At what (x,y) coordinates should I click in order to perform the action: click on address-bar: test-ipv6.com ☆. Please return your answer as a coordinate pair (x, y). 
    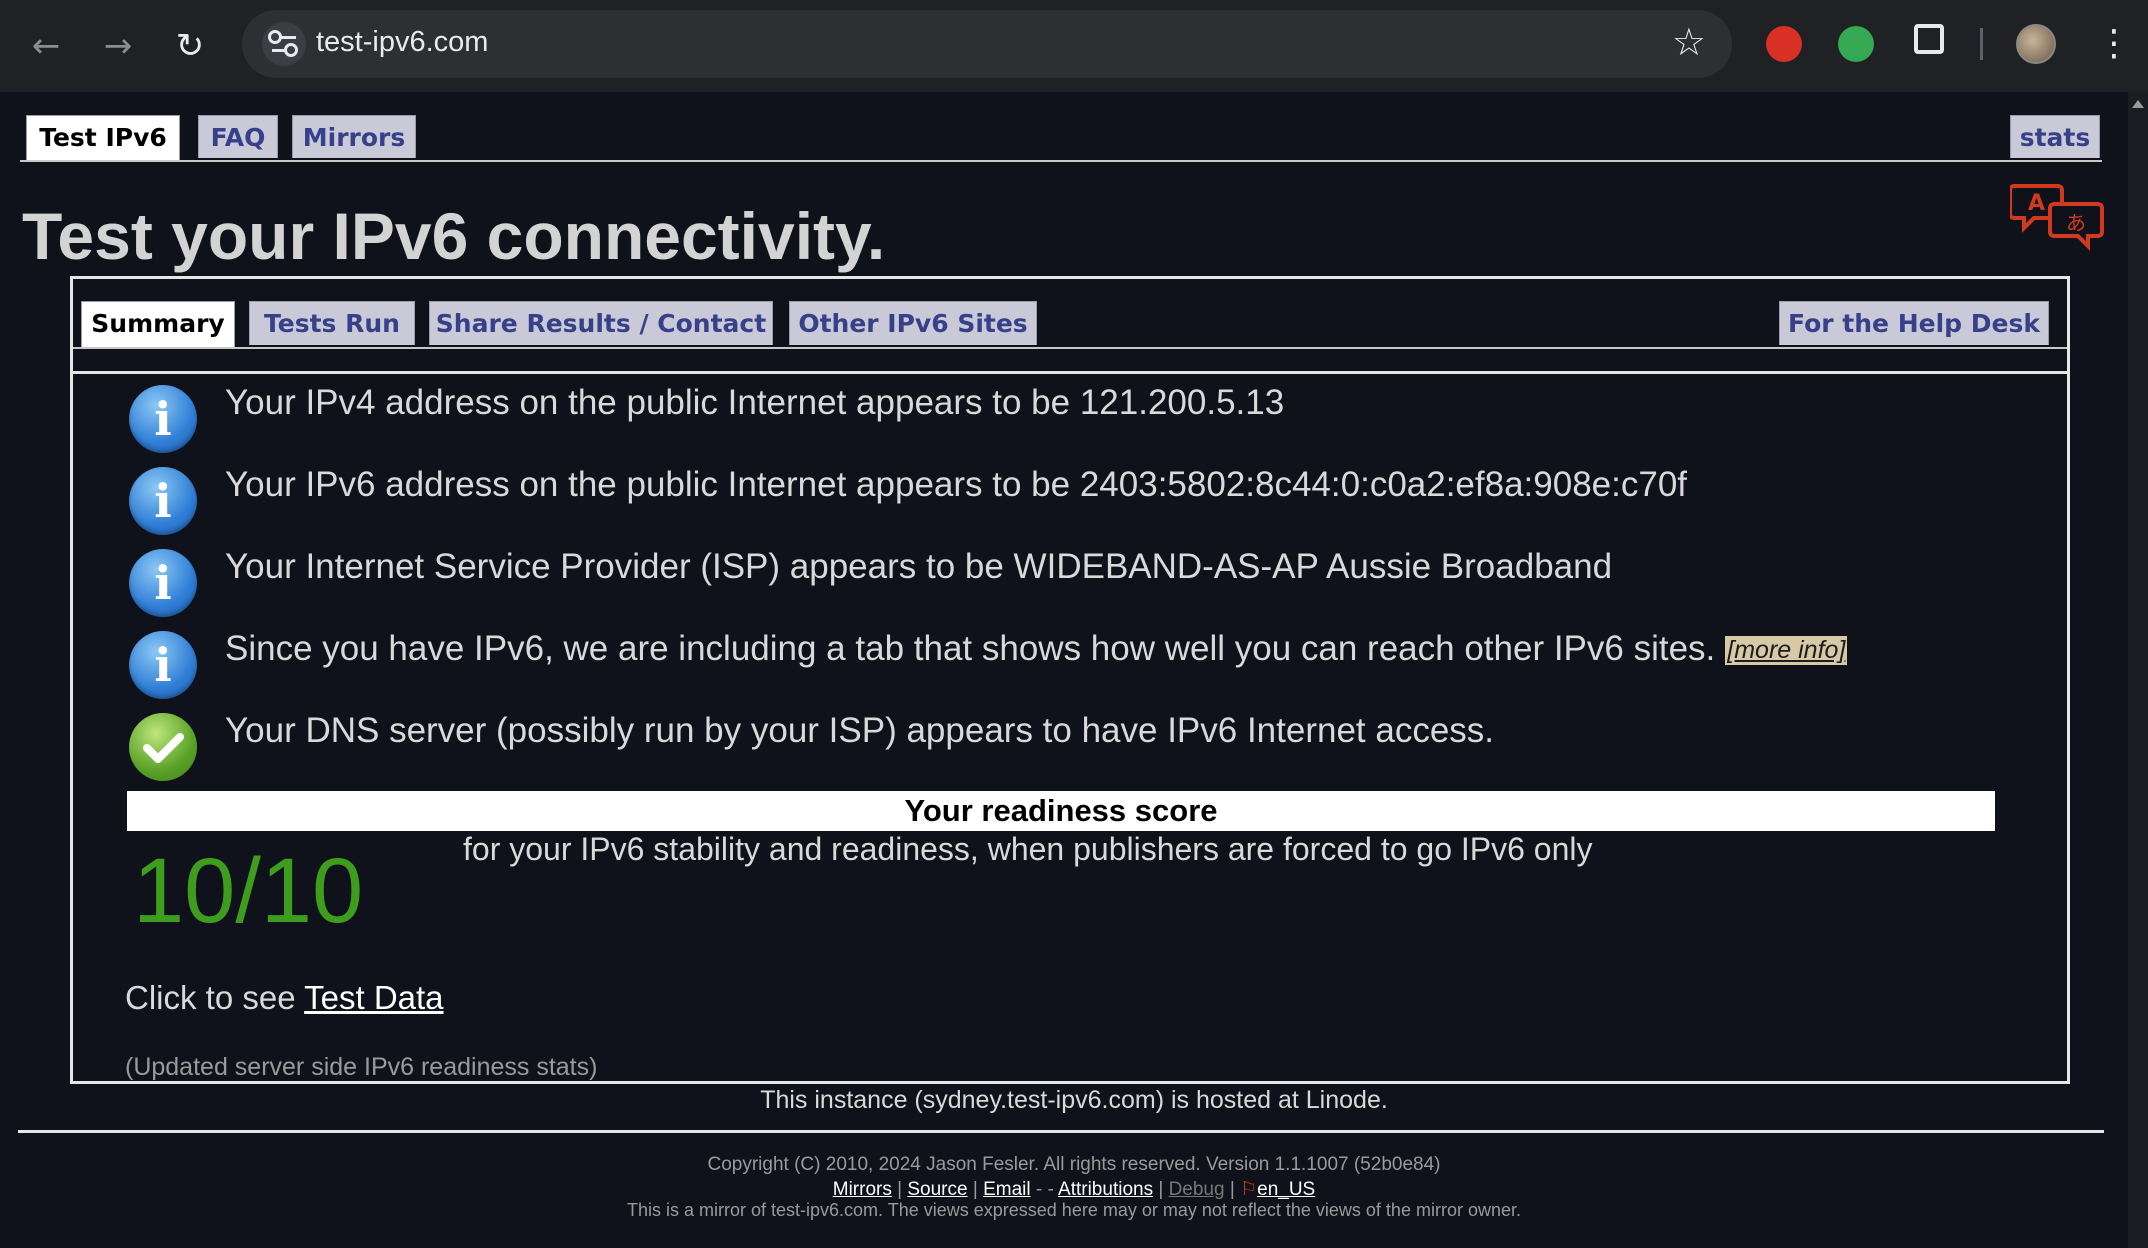
    Looking at the image, I should click on (987, 44).